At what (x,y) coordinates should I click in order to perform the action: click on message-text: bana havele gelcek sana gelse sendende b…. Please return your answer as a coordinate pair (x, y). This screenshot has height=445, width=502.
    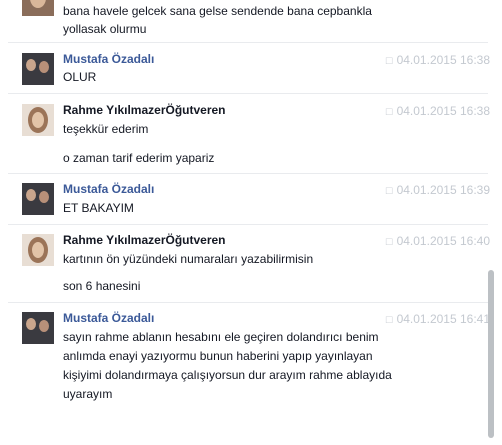
    Looking at the image, I should click on (217, 11).